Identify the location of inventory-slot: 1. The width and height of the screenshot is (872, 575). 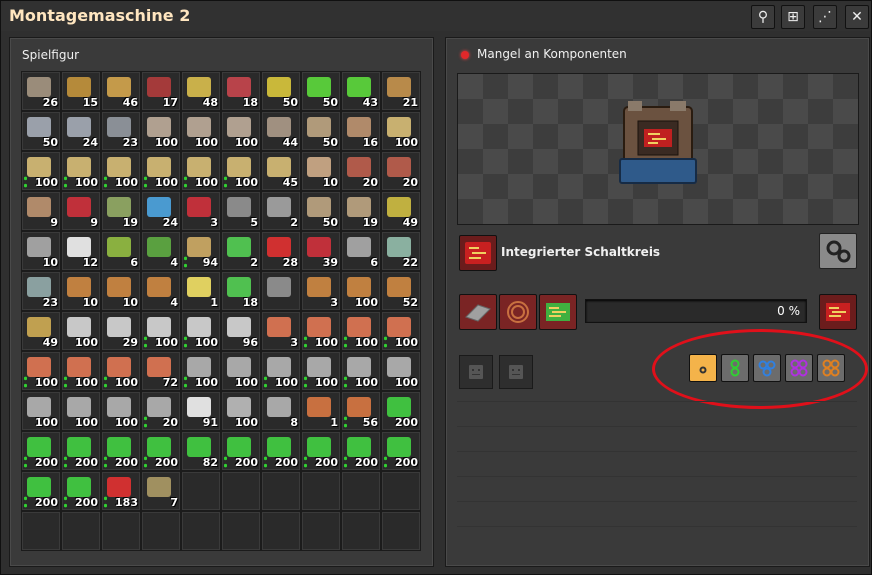
(321, 411).